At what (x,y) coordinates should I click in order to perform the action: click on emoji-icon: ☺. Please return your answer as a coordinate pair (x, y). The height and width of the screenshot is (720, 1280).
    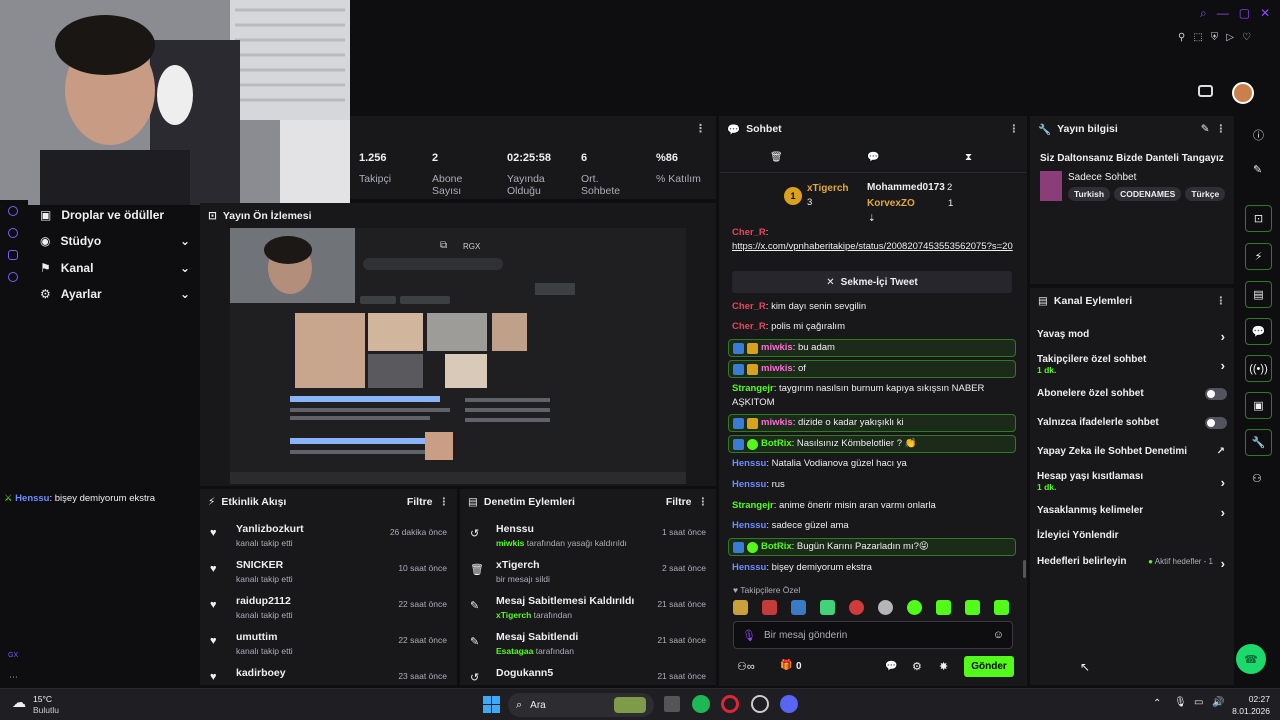
    Looking at the image, I should click on (998, 635).